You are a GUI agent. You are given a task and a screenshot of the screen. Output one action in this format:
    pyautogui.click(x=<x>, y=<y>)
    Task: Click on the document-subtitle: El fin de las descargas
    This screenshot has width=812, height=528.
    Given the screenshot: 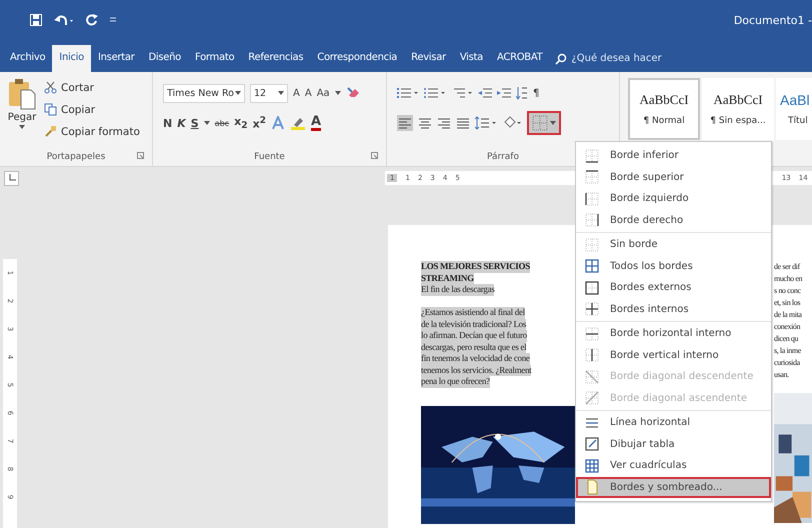 What is the action you would take?
    pyautogui.click(x=457, y=290)
    